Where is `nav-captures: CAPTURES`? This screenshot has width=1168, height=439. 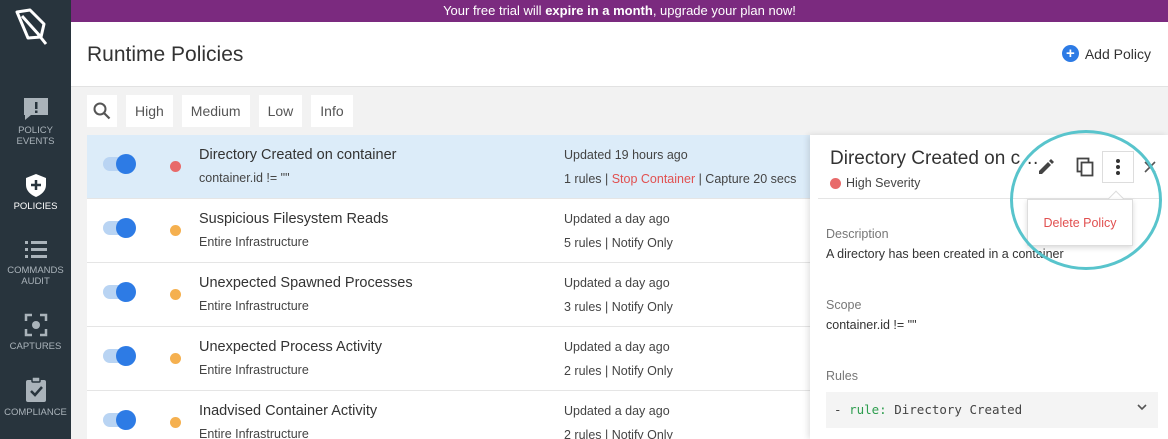
nav-captures: CAPTURES is located at coordinates (35, 332).